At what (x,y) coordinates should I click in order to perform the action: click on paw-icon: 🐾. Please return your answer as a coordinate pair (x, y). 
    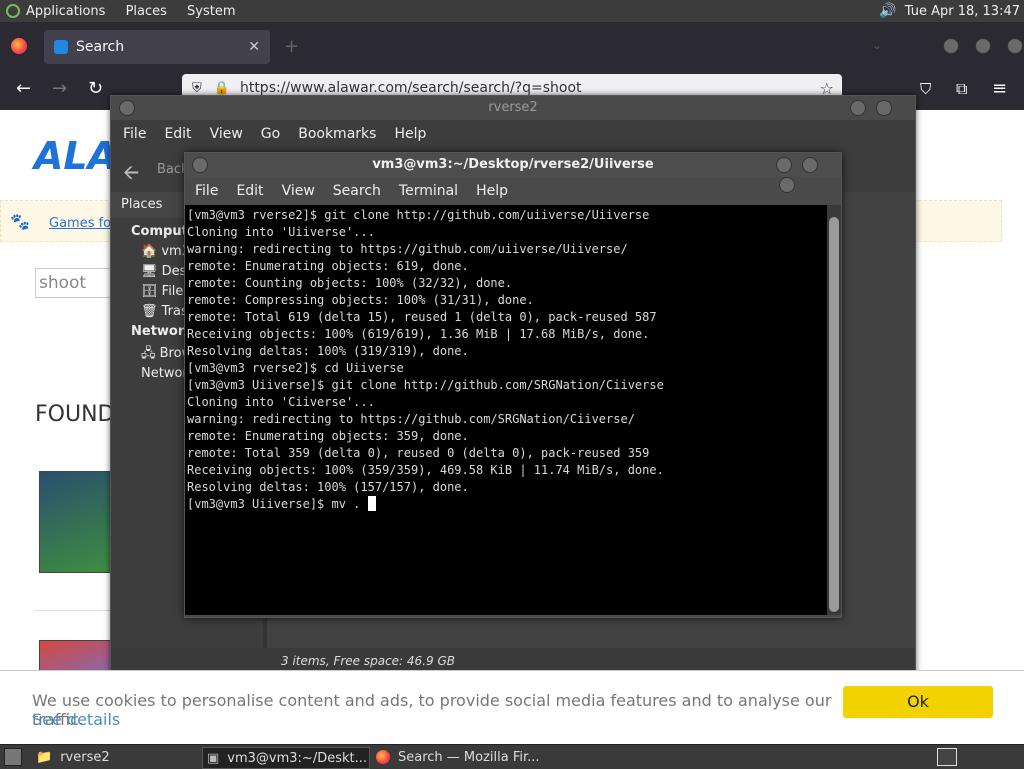
    Looking at the image, I should click on (20, 221).